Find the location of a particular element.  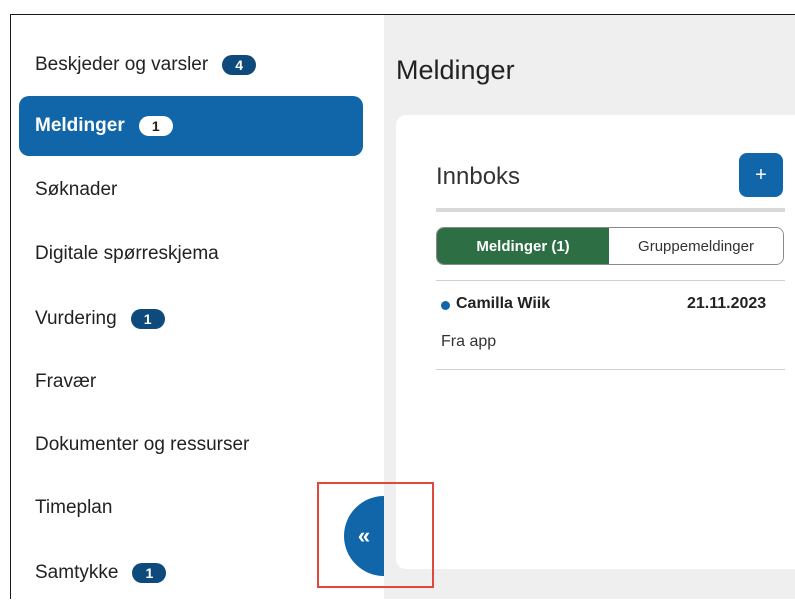

inbox-title: Innboks is located at coordinates (478, 176).